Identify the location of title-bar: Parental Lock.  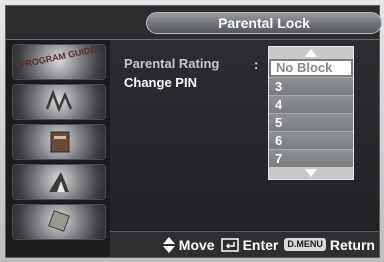
(194, 23).